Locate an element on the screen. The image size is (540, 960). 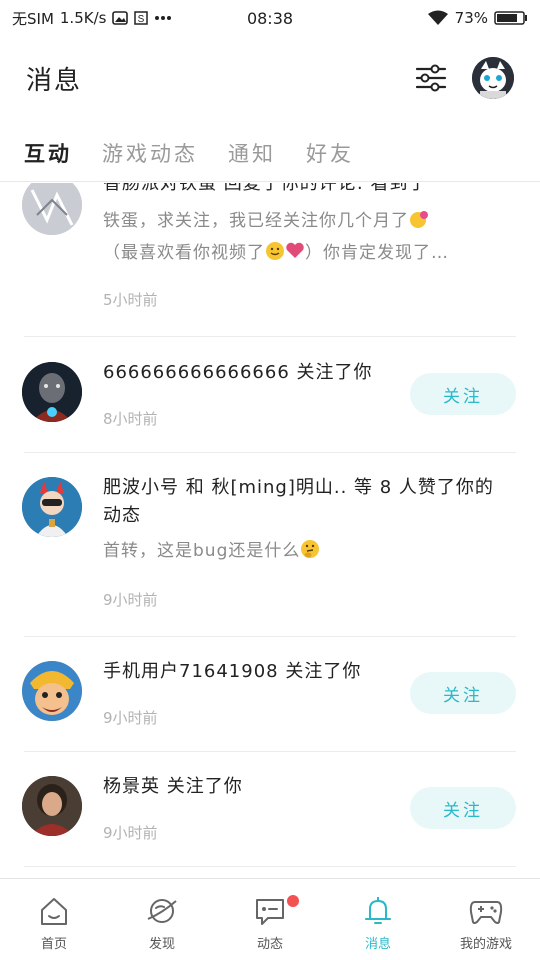
message-title-line2: 动态 is located at coordinates (122, 515).